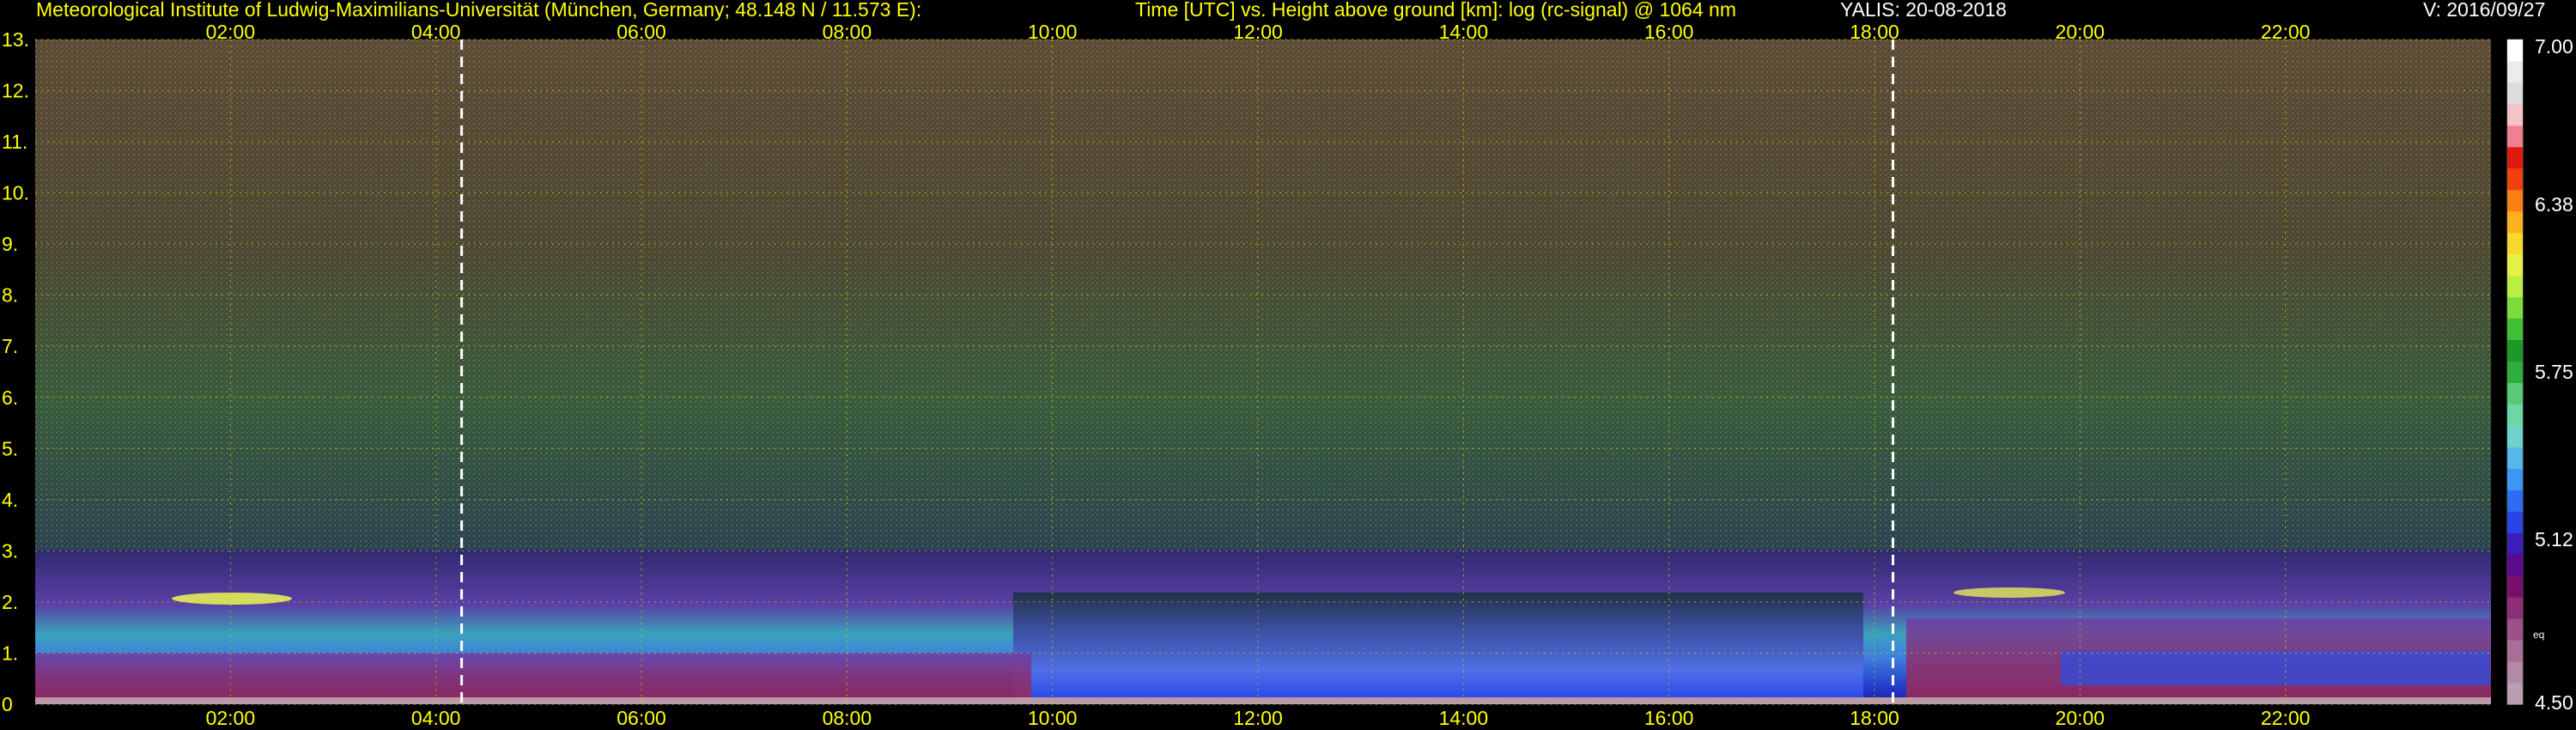 The image size is (2576, 730). I want to click on x-tick-label-bottom: 02:00, so click(231, 718).